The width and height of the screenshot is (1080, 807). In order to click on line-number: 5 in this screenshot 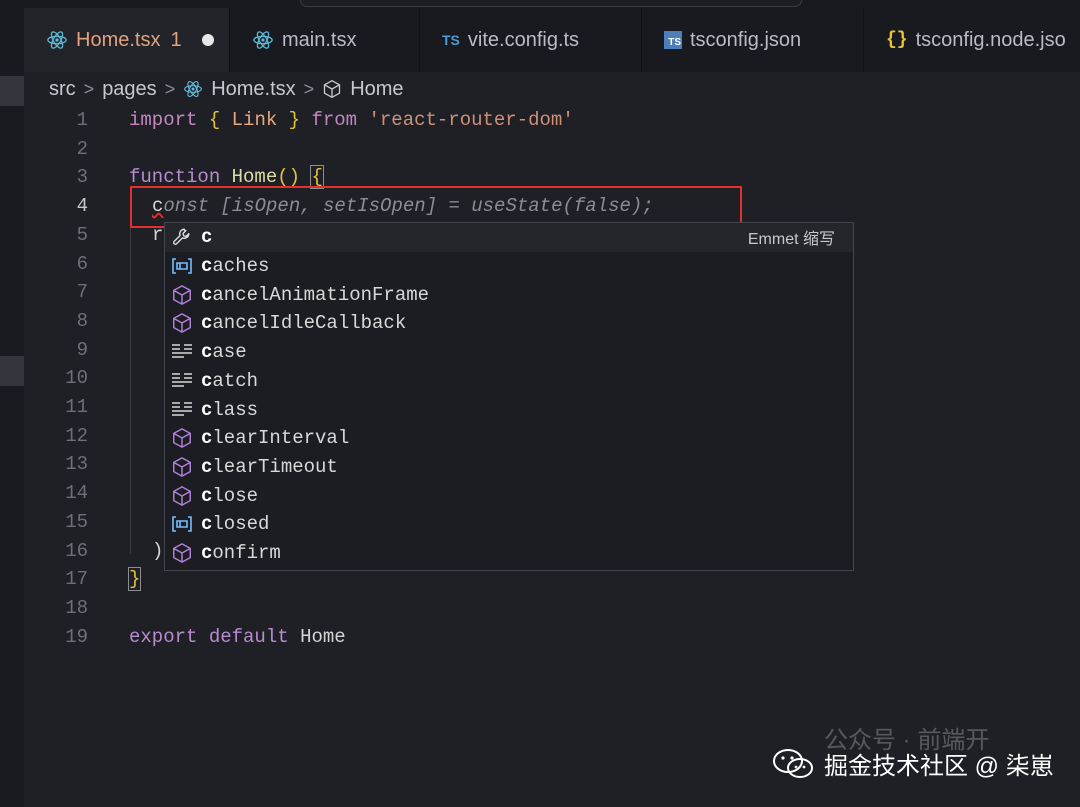, I will do `click(82, 234)`.